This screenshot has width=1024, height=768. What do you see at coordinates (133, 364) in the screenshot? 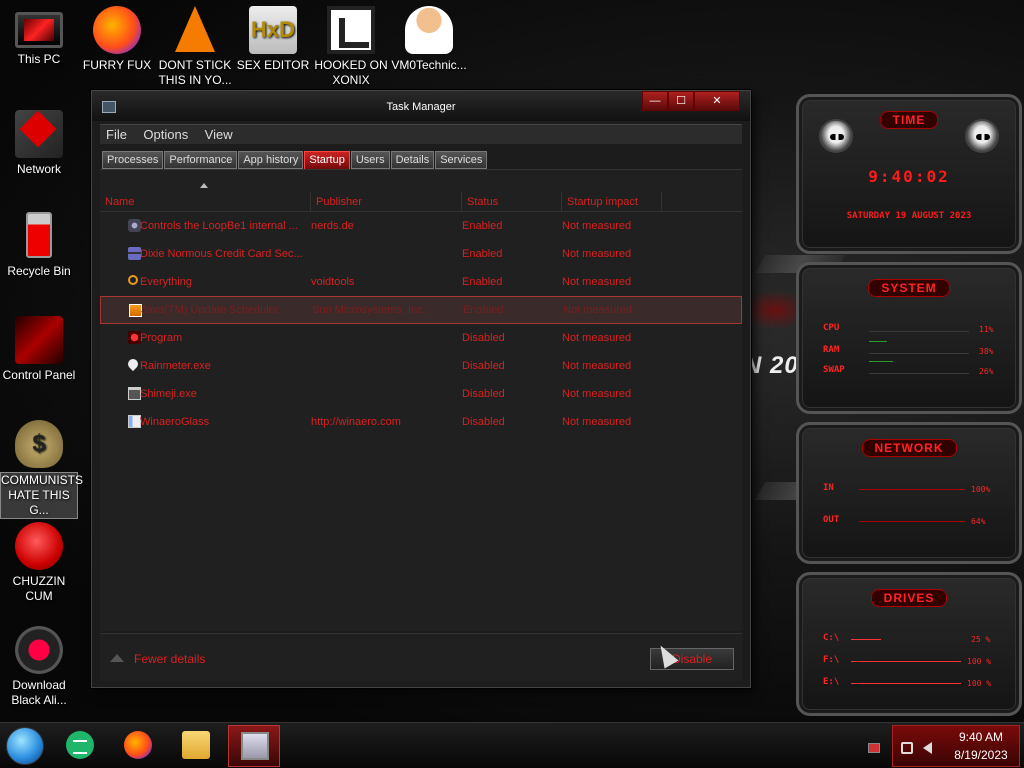
I see `droplet-icon` at bounding box center [133, 364].